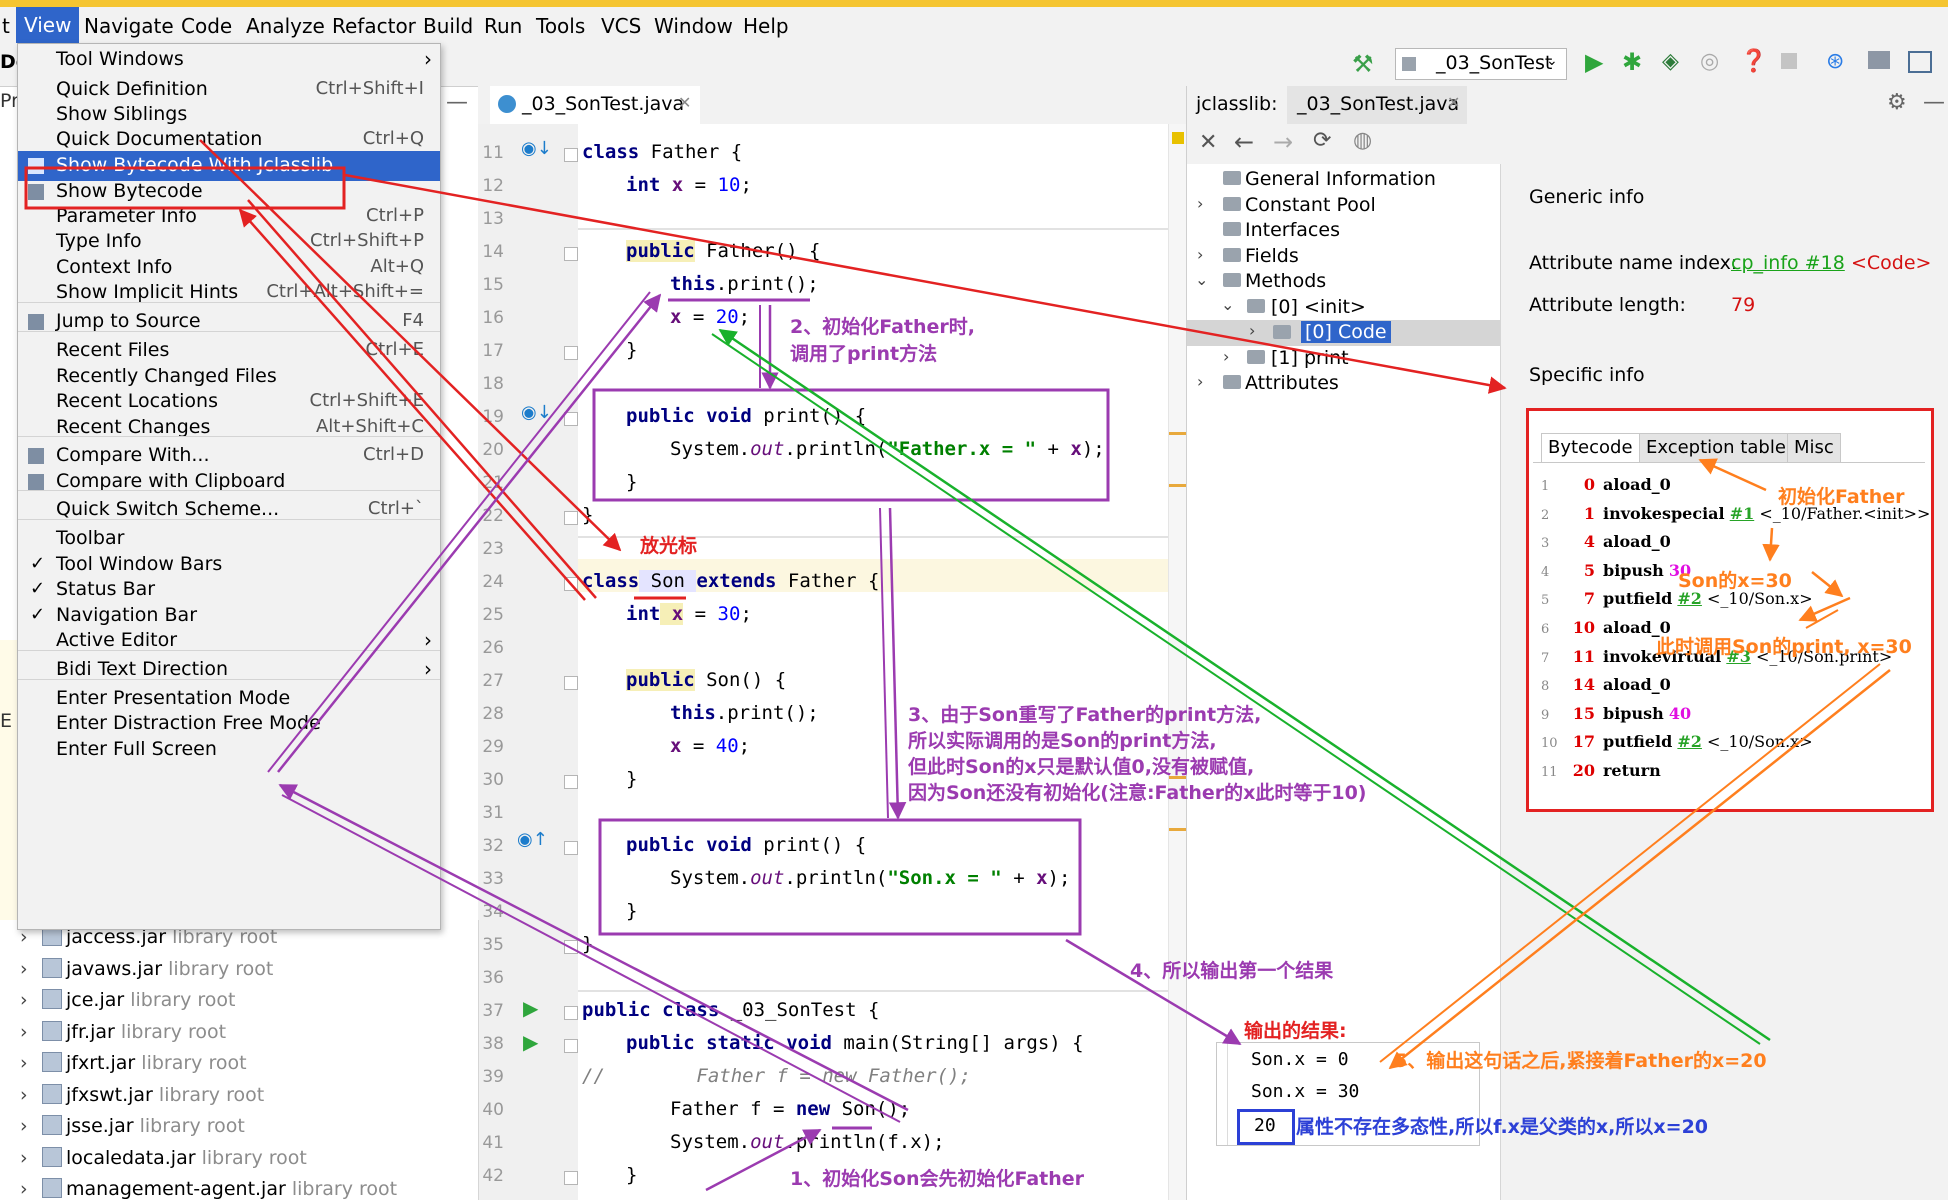 The height and width of the screenshot is (1200, 1948). I want to click on menu-item-tool-windows: Tool Windows ›, so click(229, 60).